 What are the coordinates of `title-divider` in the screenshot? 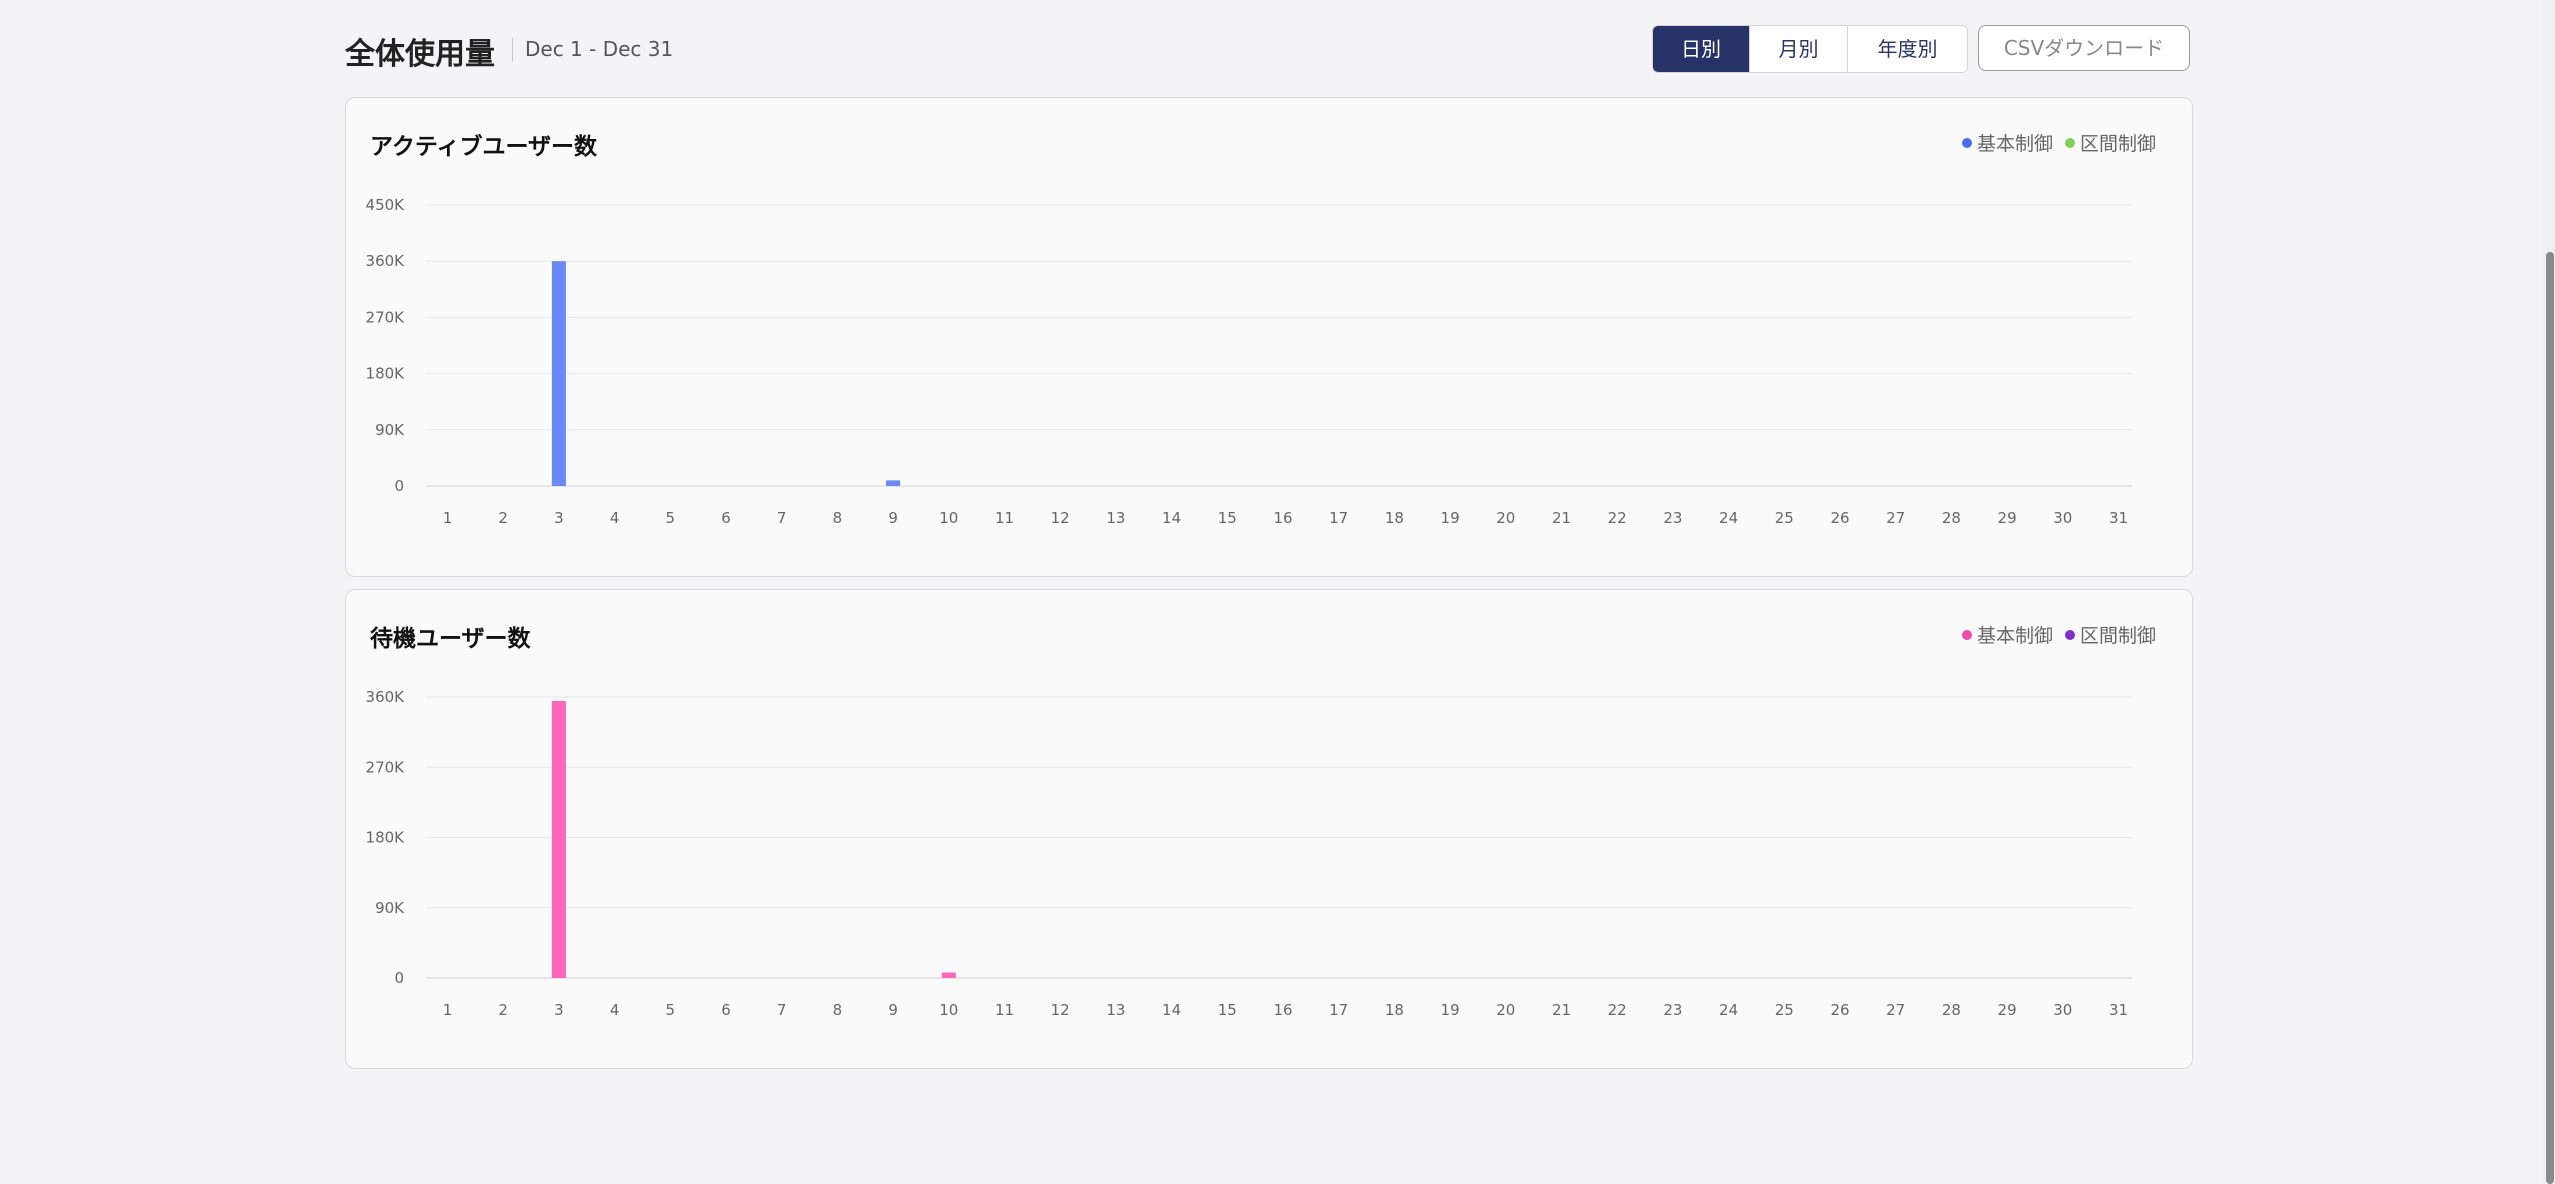 It's located at (512, 50).